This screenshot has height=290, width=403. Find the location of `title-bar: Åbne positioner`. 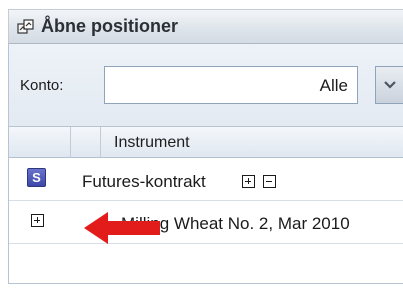

title-bar: Åbne positioner is located at coordinates (205, 26).